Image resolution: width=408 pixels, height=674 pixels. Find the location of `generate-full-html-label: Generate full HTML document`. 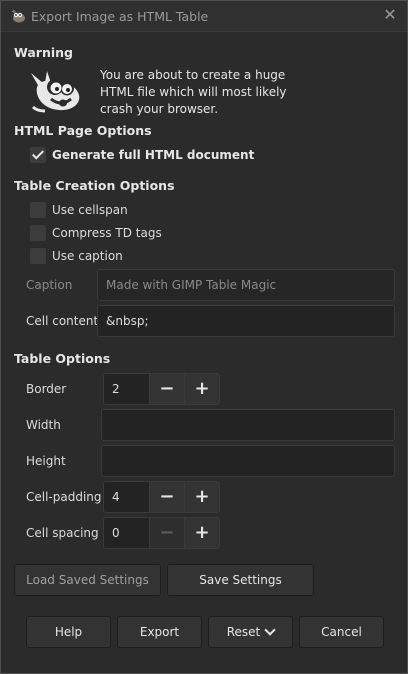

generate-full-html-label: Generate full HTML document is located at coordinates (153, 155).